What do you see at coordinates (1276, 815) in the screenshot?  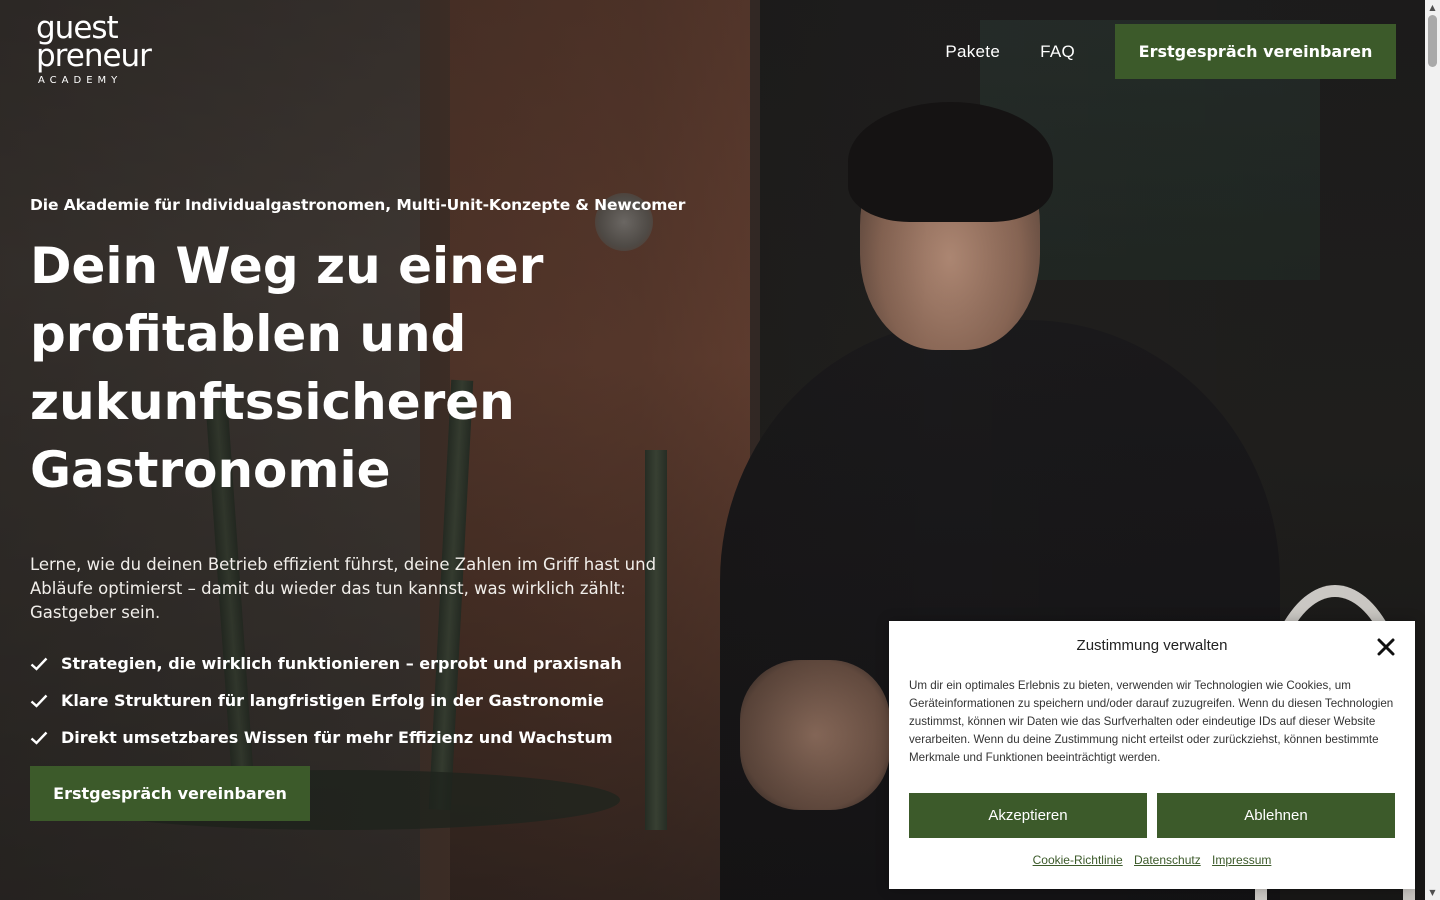 I see `cookie-deny-button: Ablehnen` at bounding box center [1276, 815].